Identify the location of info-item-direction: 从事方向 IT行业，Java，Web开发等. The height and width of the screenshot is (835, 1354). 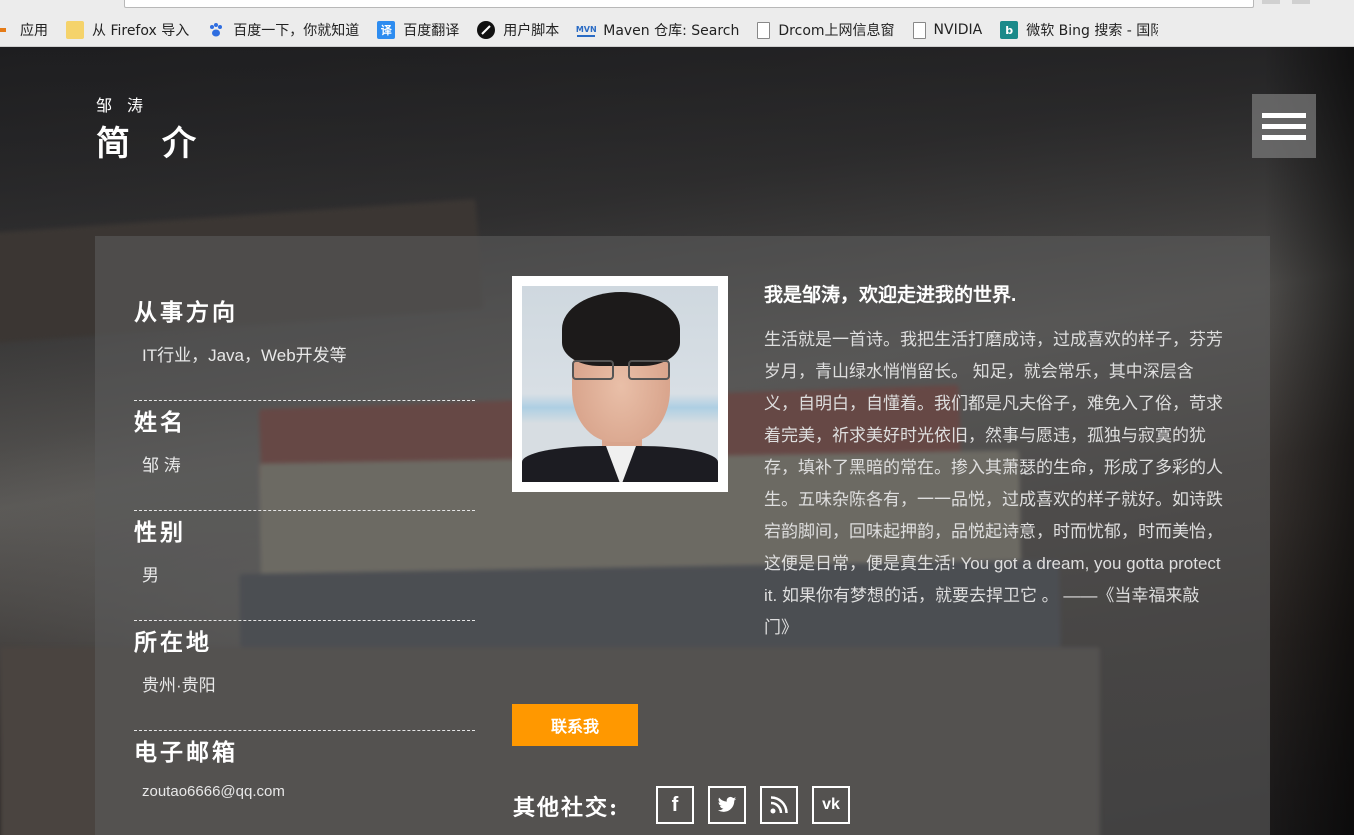
(304, 346).